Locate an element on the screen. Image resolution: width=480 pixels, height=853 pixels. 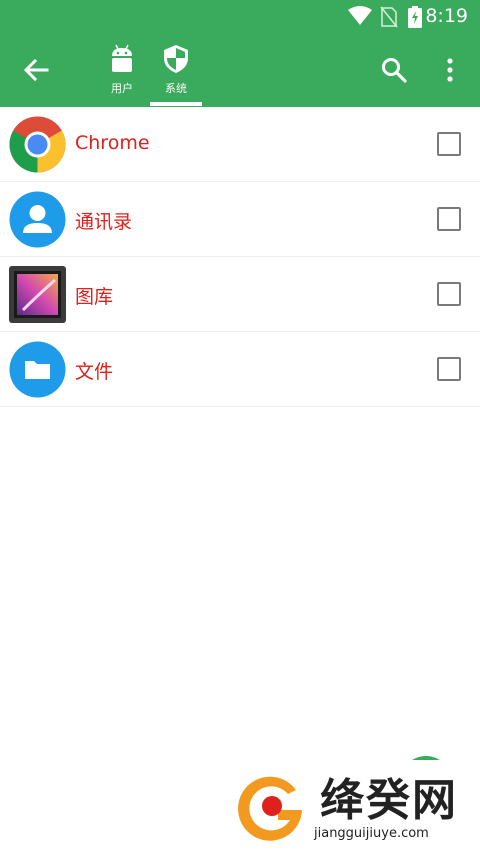
back-button is located at coordinates (36, 70).